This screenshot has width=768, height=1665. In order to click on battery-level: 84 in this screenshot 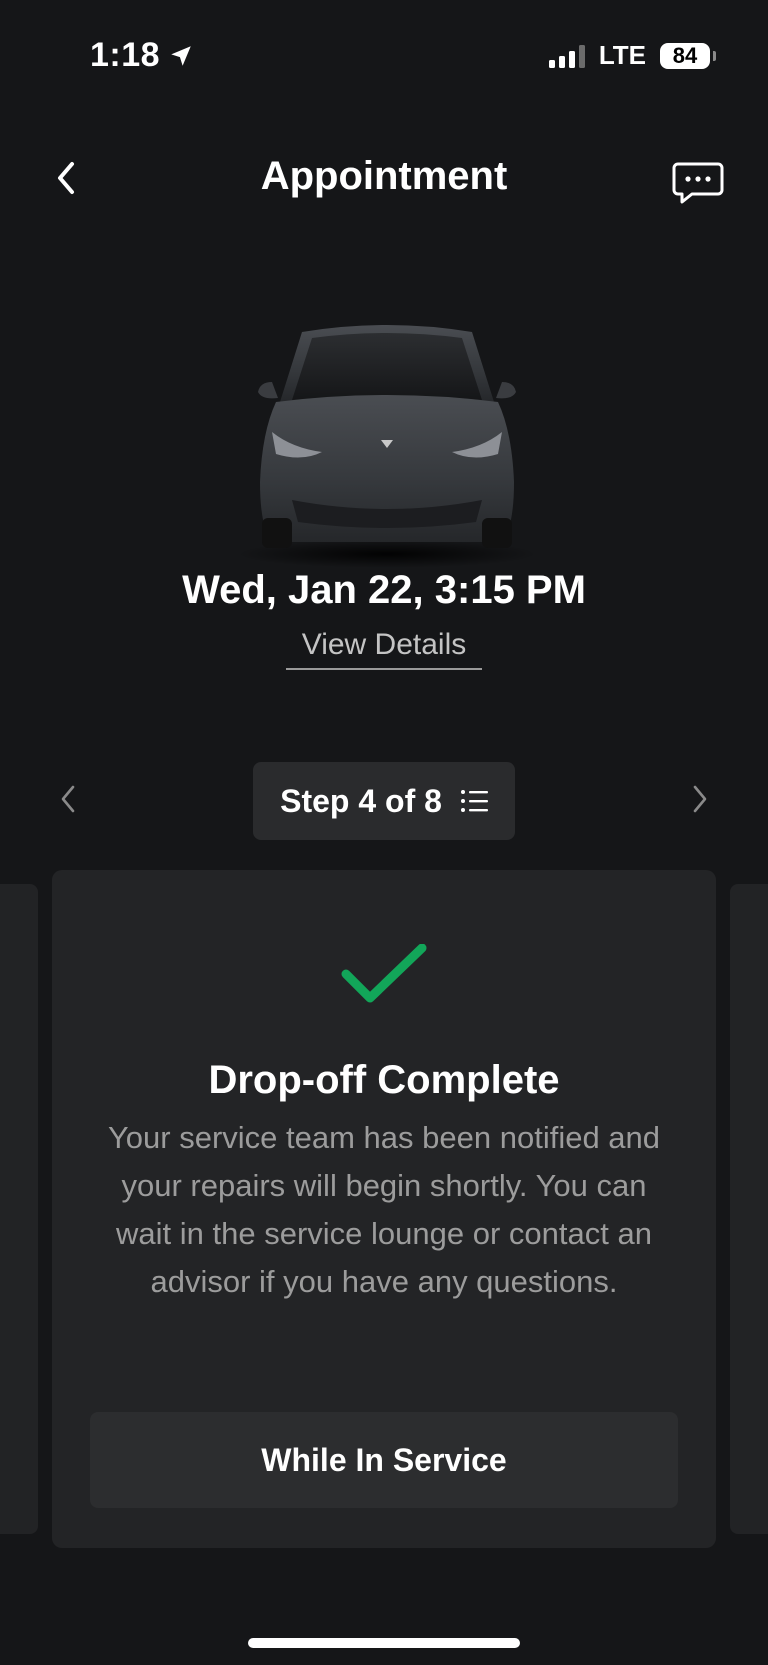, I will do `click(685, 55)`.